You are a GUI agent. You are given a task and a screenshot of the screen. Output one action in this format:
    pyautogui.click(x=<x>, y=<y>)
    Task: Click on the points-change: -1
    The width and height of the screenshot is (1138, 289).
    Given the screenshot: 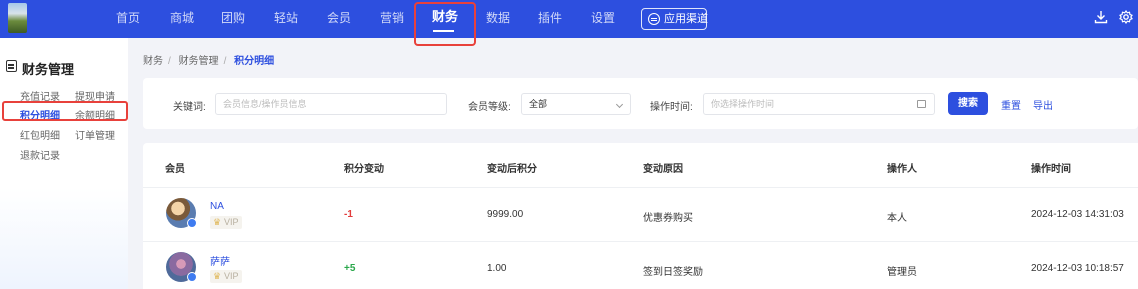 What is the action you would take?
    pyautogui.click(x=348, y=214)
    